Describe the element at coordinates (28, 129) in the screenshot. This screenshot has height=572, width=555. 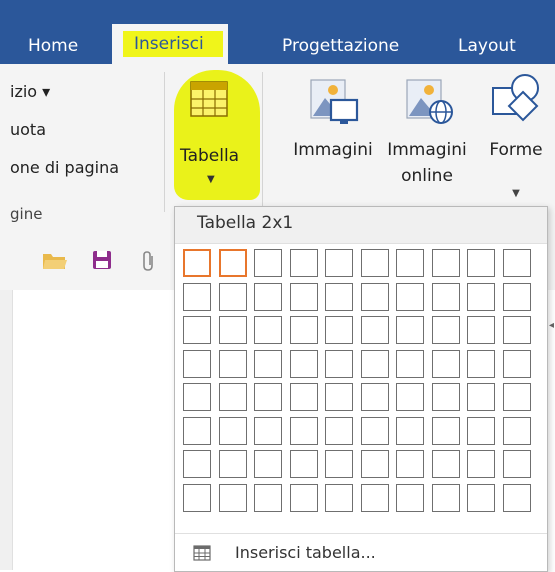
I see `blank-page-button: uota` at that location.